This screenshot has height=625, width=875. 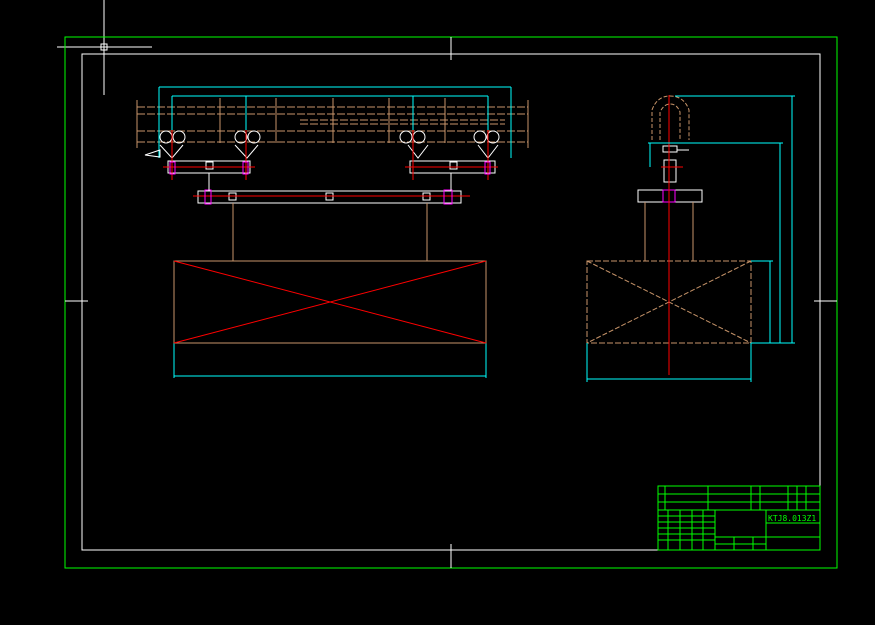 I want to click on crosshair-cursor-icon, so click(x=104, y=47).